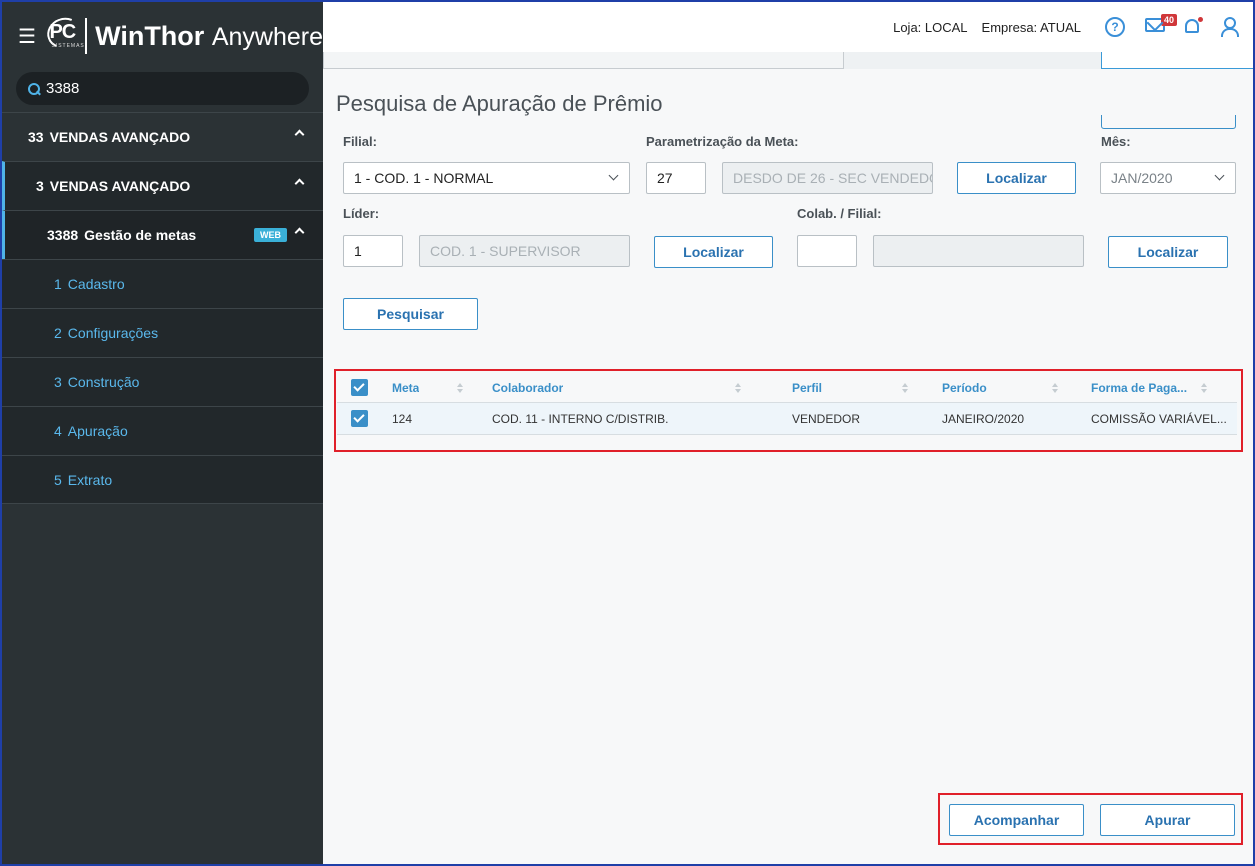  What do you see at coordinates (58, 284) in the screenshot?
I see `item-number: 1` at bounding box center [58, 284].